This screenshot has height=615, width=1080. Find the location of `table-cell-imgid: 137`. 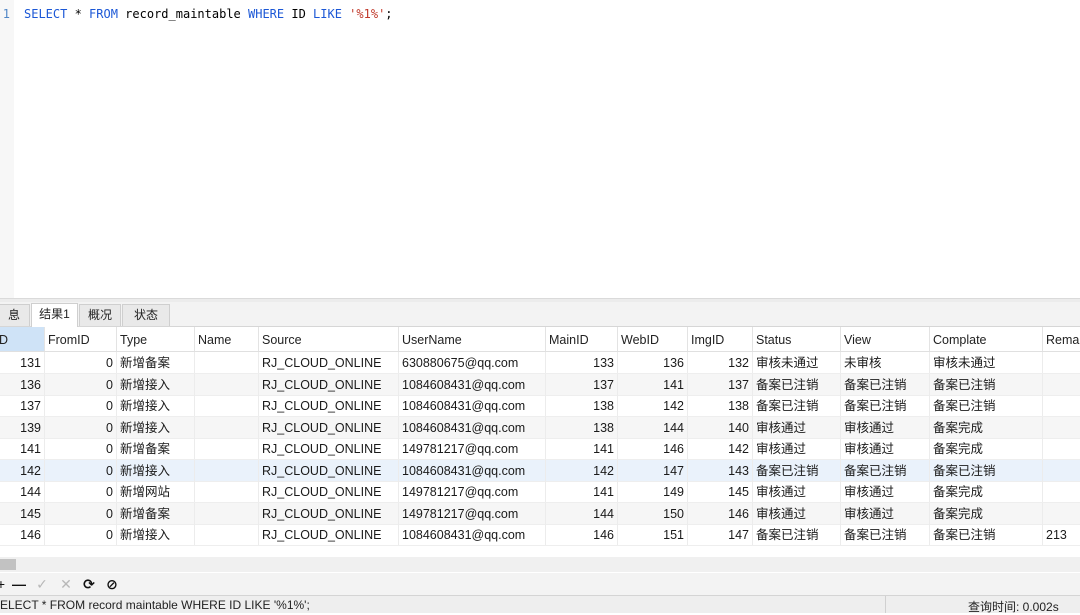

table-cell-imgid: 137 is located at coordinates (720, 384).